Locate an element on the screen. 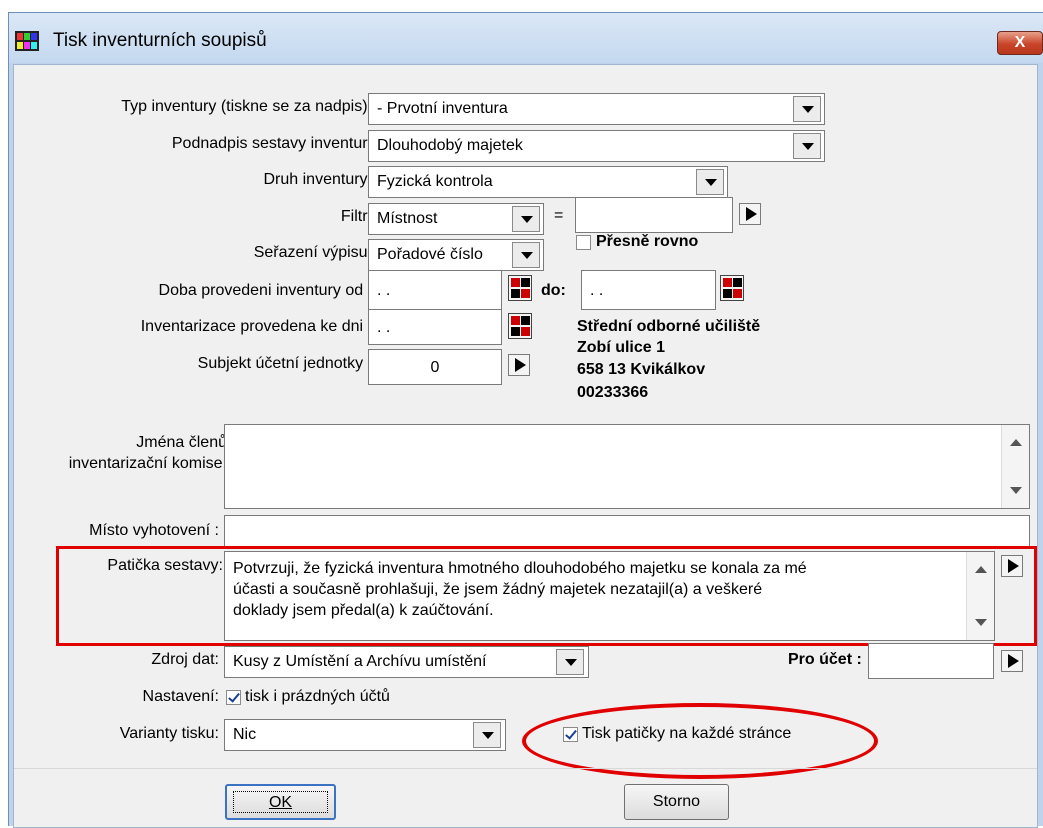  clenove-textarea is located at coordinates (627, 466).